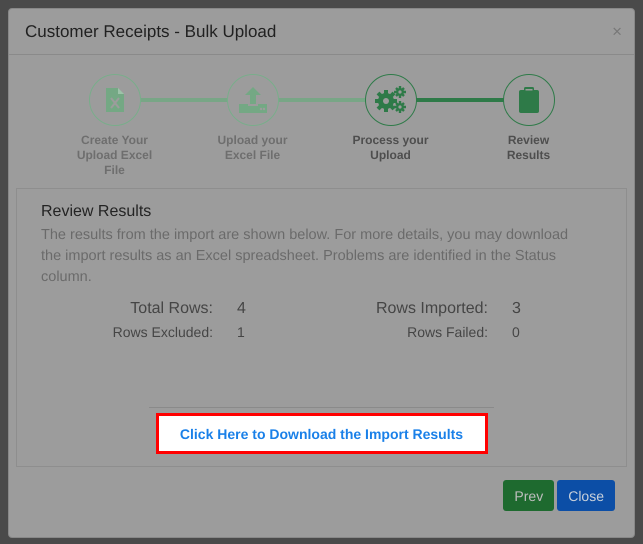 This screenshot has width=643, height=544. I want to click on upload-icon, so click(252, 100).